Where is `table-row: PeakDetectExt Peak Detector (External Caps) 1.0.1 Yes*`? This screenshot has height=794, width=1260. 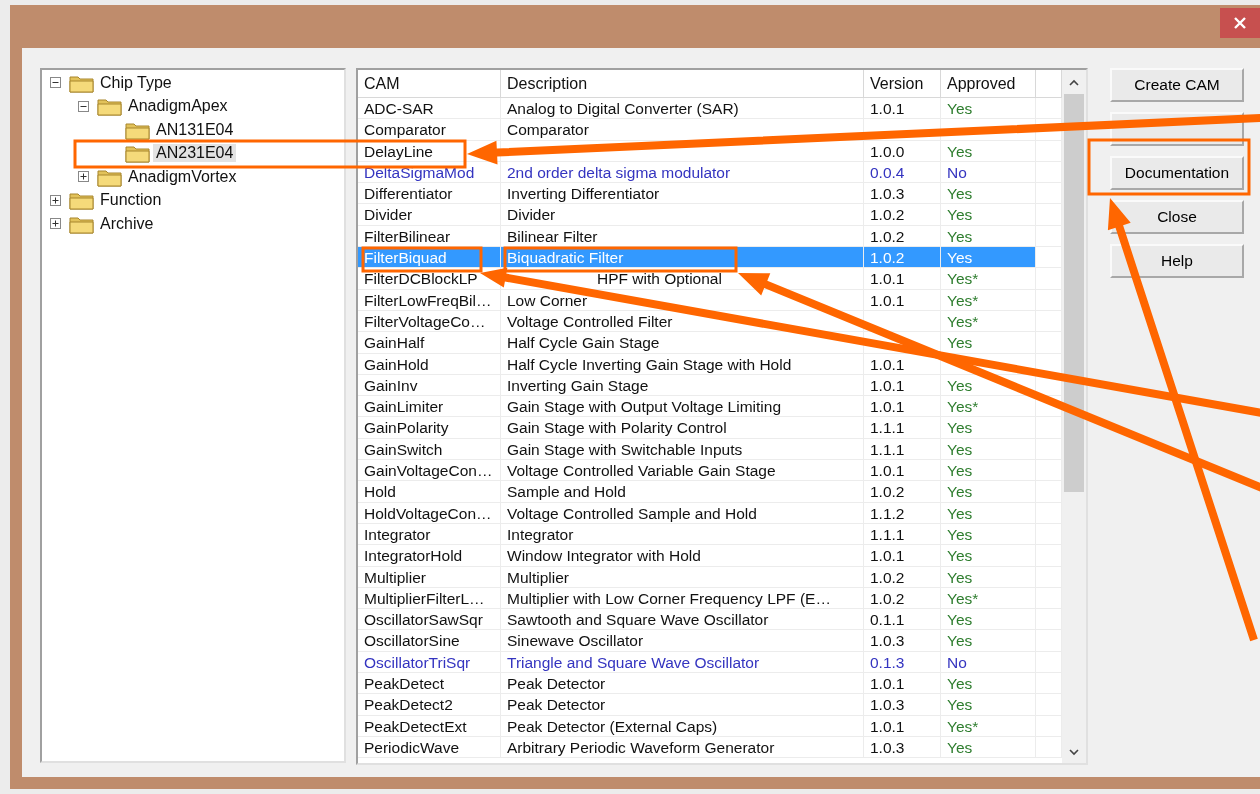 table-row: PeakDetectExt Peak Detector (External Caps) 1.0.1 Yes* is located at coordinates (710, 726).